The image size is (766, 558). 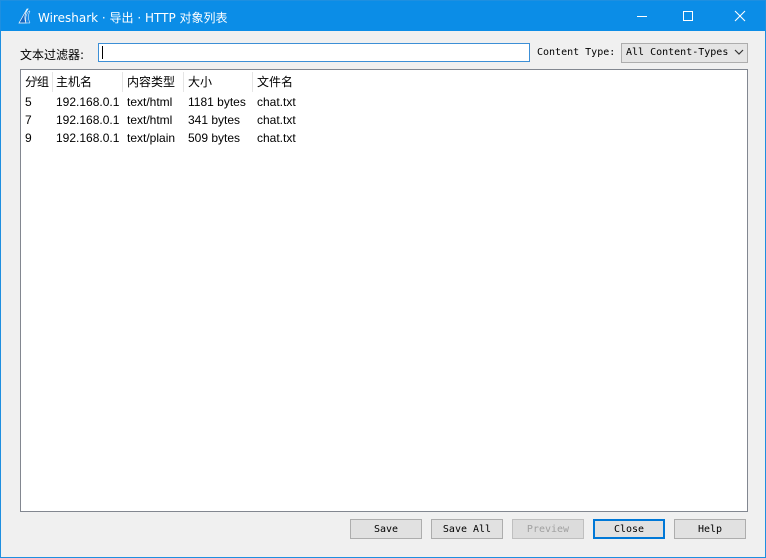 I want to click on cell-packet: 9, so click(x=28, y=138).